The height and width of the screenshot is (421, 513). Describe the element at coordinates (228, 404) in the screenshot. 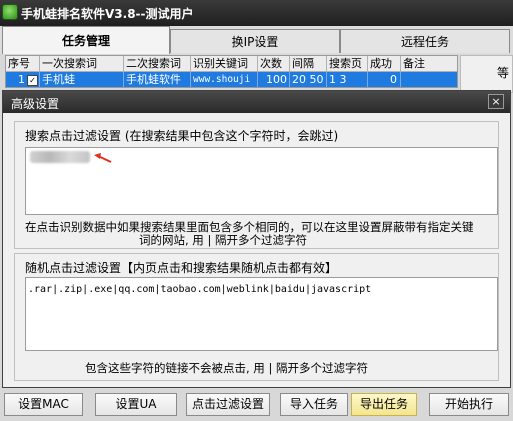

I see `click-filter-settings-button: 点击过滤设置` at that location.